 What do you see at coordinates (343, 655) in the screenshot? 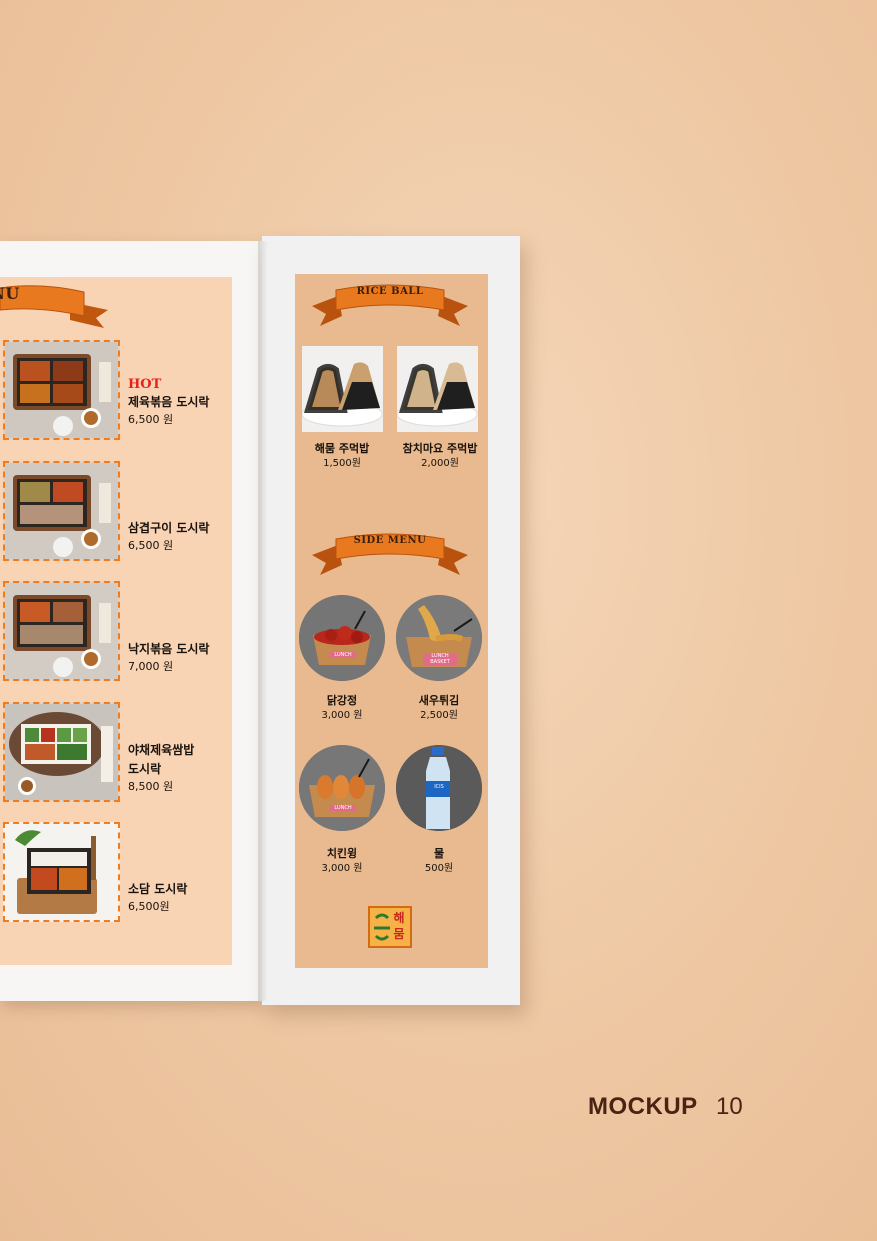
I see `dakgangjeong-box-label: LUNCH` at bounding box center [343, 655].